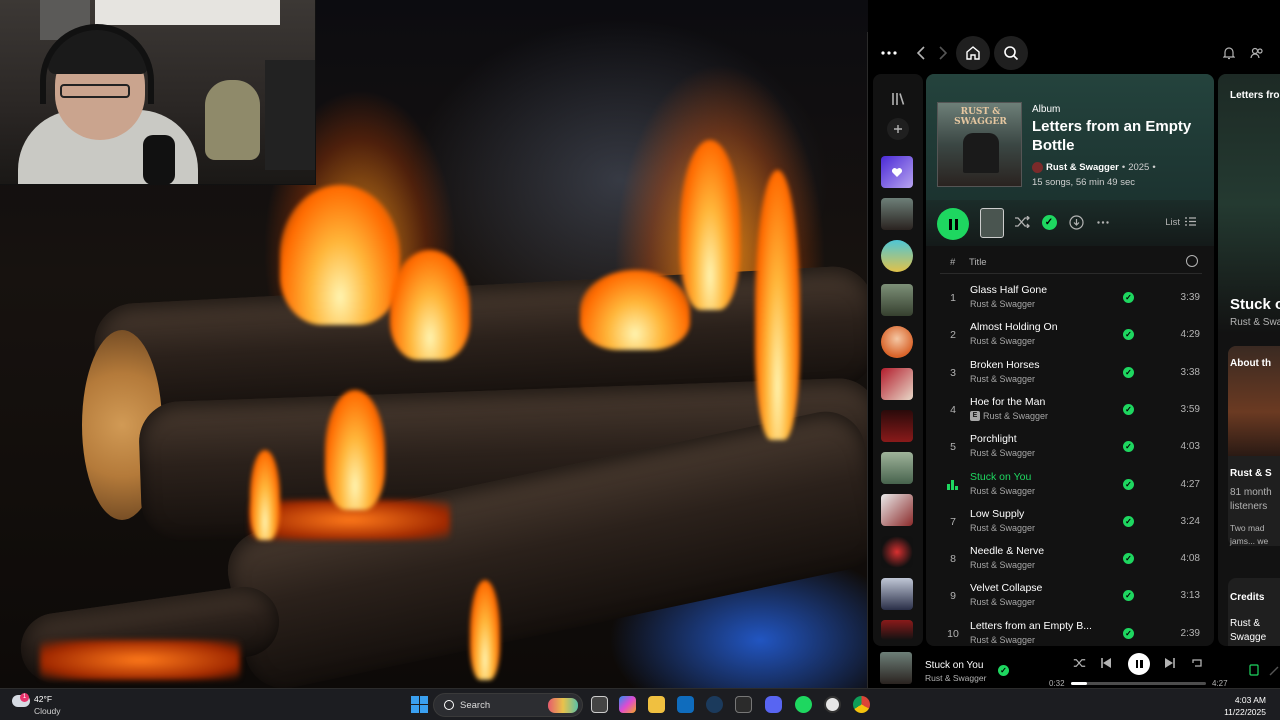 The width and height of the screenshot is (1280, 720). What do you see at coordinates (979, 144) in the screenshot?
I see `album-cover: RUST & SWAGGER` at bounding box center [979, 144].